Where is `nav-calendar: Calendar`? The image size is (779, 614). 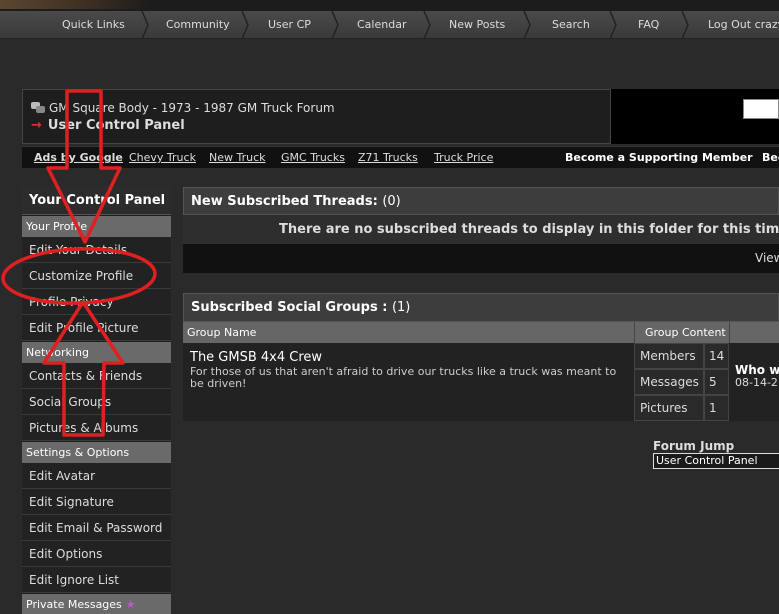 nav-calendar: Calendar is located at coordinates (381, 25).